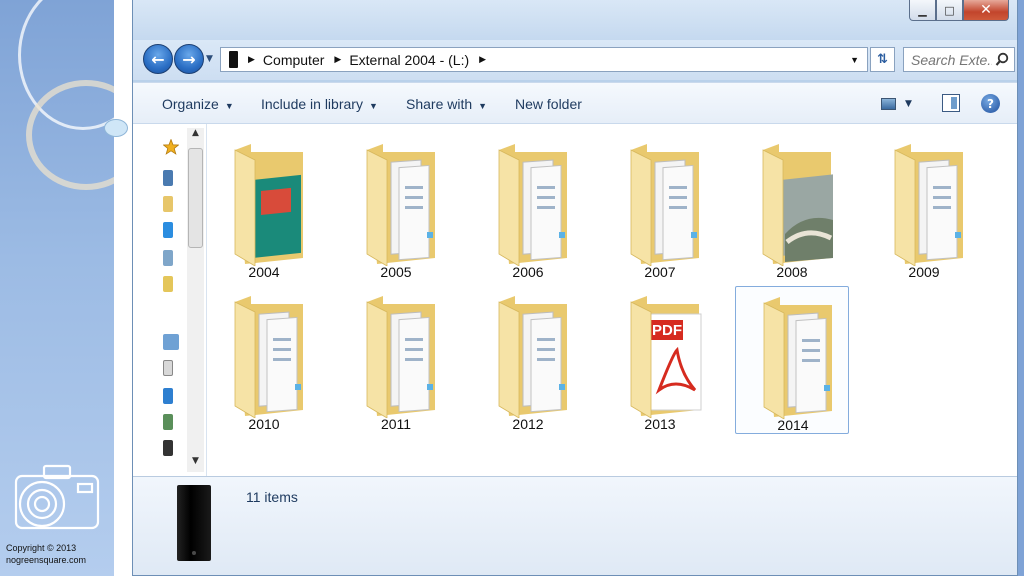 This screenshot has width=1024, height=576. What do you see at coordinates (1021, 288) in the screenshot?
I see `slide-background-right` at bounding box center [1021, 288].